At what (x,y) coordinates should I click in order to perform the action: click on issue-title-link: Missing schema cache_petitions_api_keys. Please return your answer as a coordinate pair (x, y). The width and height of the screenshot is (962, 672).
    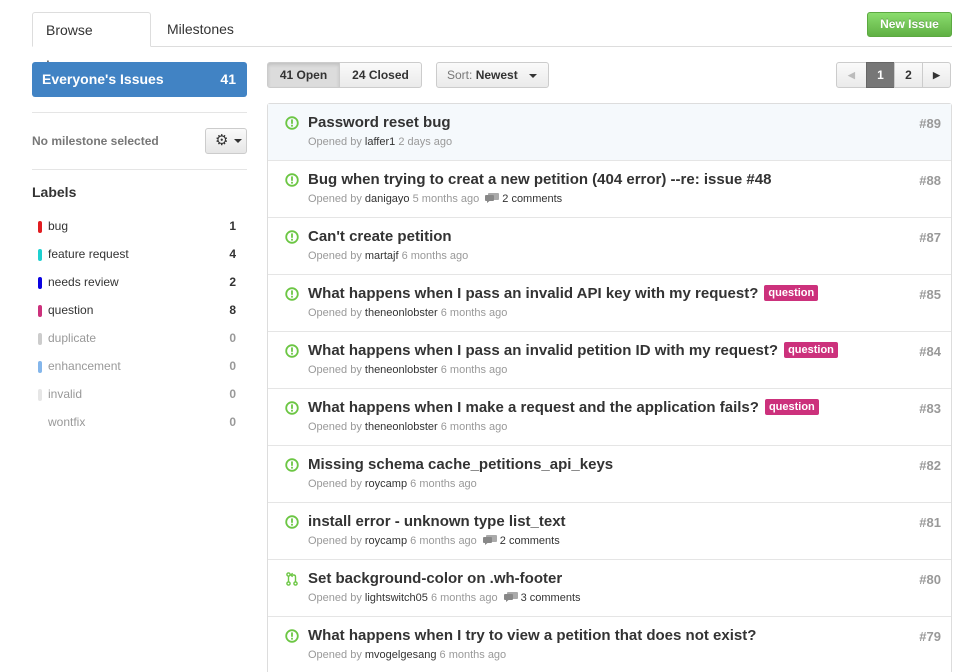
    Looking at the image, I should click on (460, 464).